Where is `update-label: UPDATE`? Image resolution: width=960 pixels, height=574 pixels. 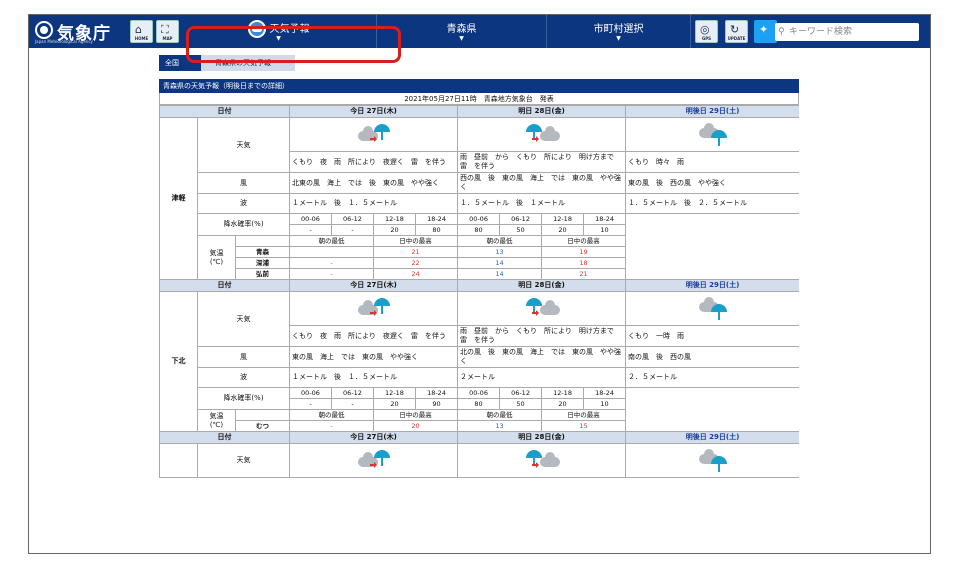
update-label: UPDATE is located at coordinates (736, 38).